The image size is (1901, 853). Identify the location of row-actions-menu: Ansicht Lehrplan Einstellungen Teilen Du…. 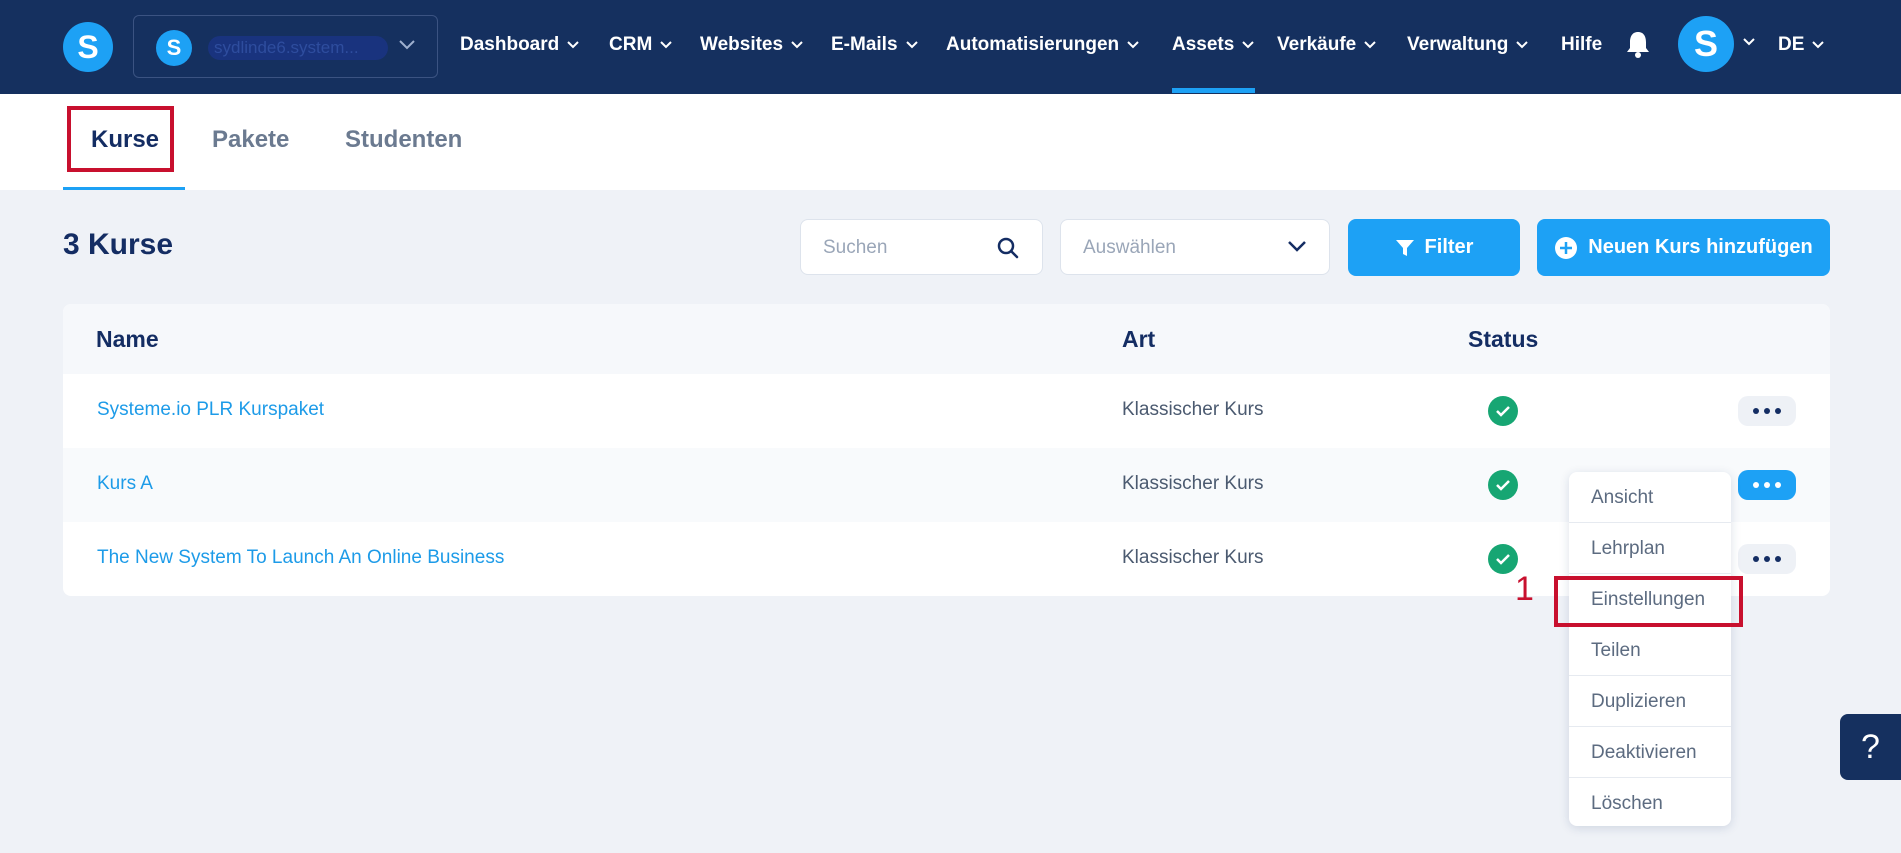
(1650, 649).